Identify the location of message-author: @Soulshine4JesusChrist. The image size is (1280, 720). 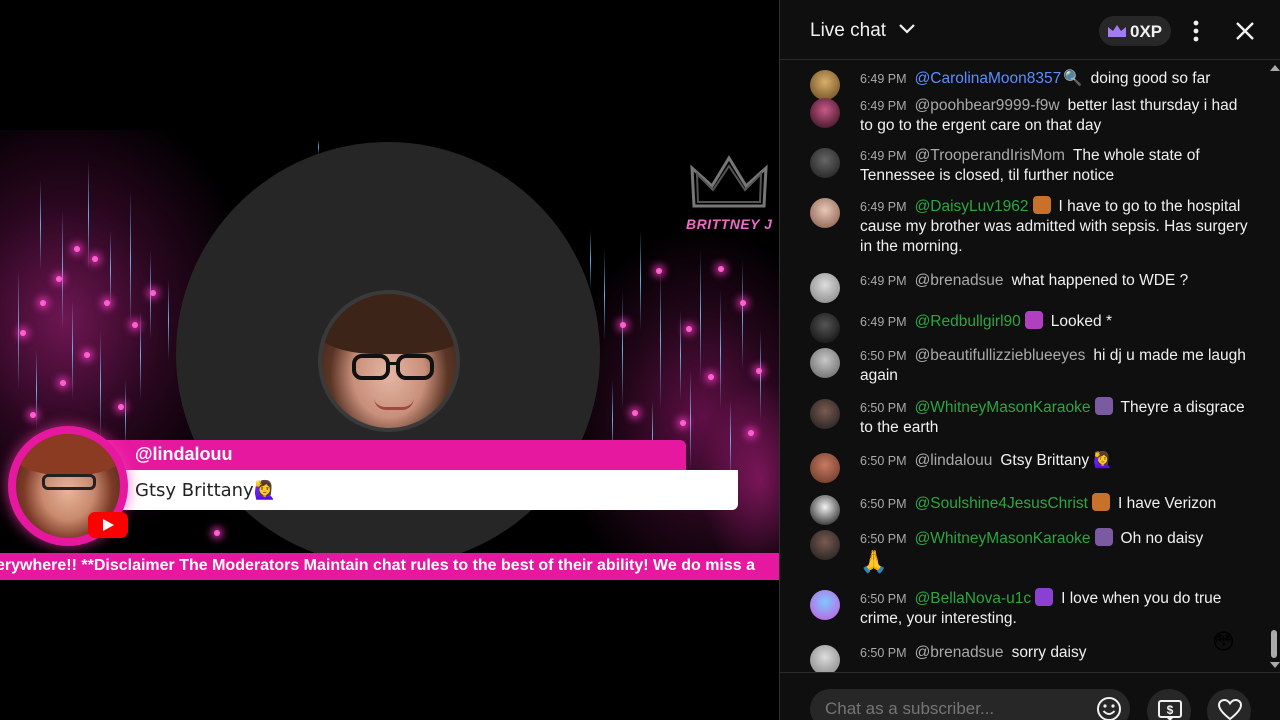
(1001, 503).